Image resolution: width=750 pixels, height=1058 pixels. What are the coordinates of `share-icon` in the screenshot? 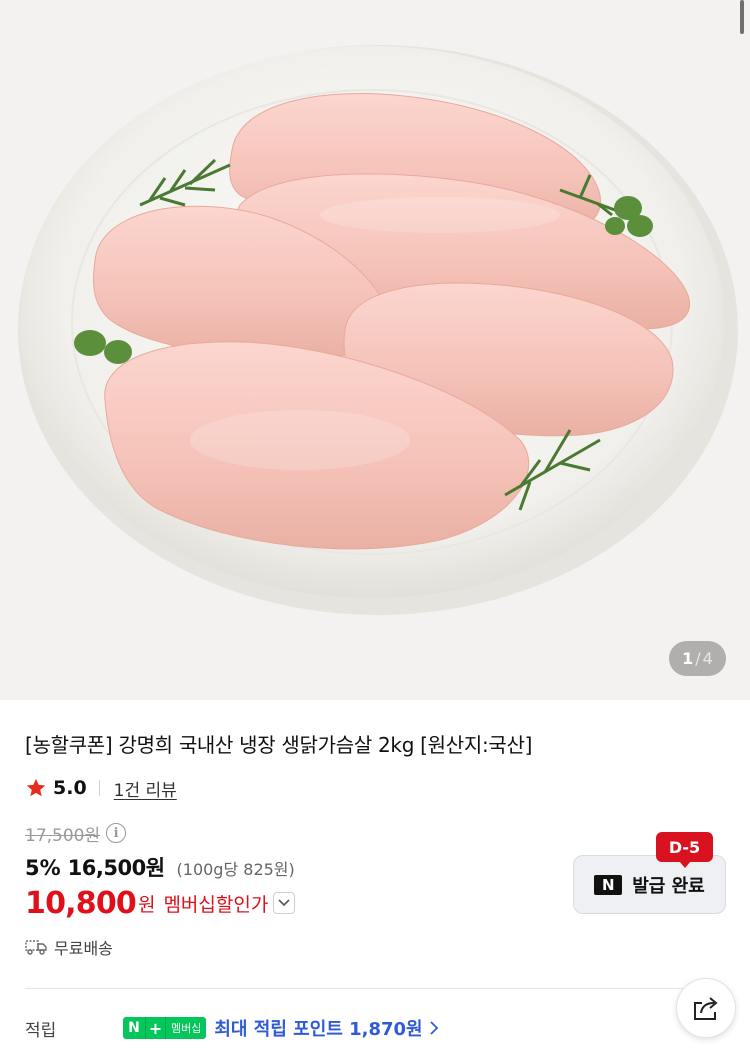 It's located at (706, 1008).